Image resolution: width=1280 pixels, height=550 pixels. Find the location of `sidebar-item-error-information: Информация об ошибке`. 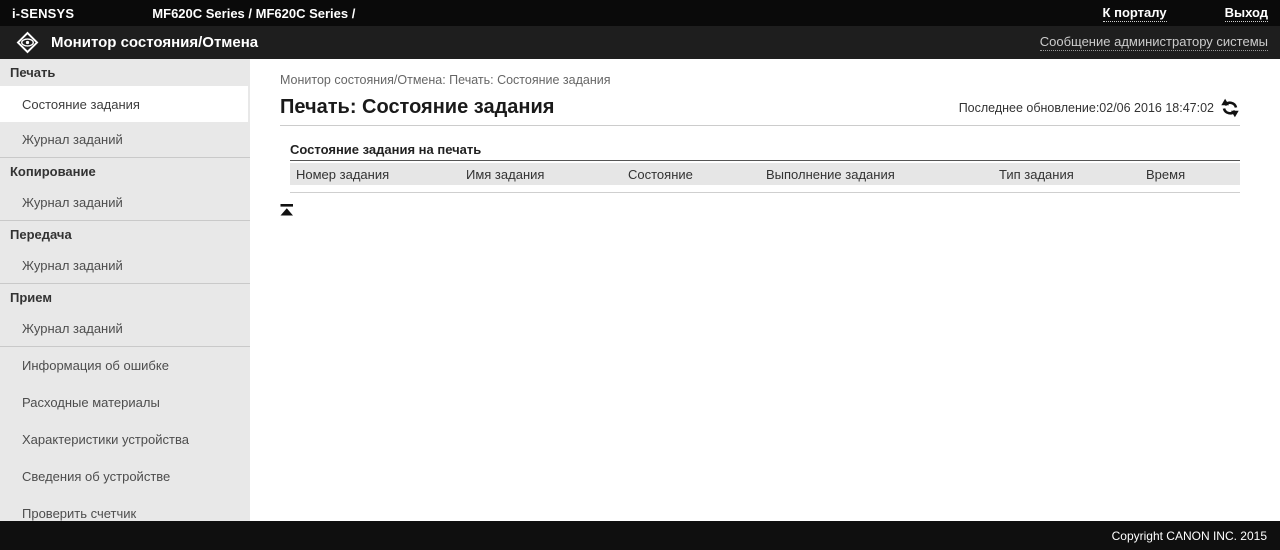

sidebar-item-error-information: Информация об ошибке is located at coordinates (125, 365).